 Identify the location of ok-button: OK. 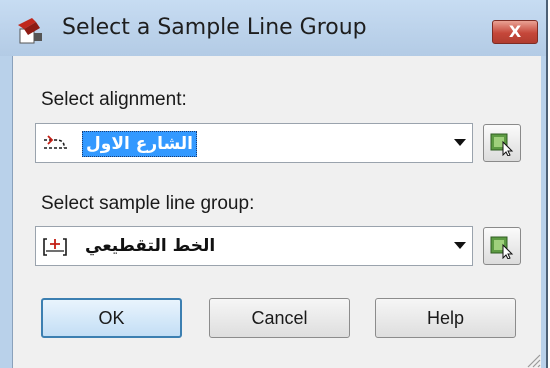
(111, 318).